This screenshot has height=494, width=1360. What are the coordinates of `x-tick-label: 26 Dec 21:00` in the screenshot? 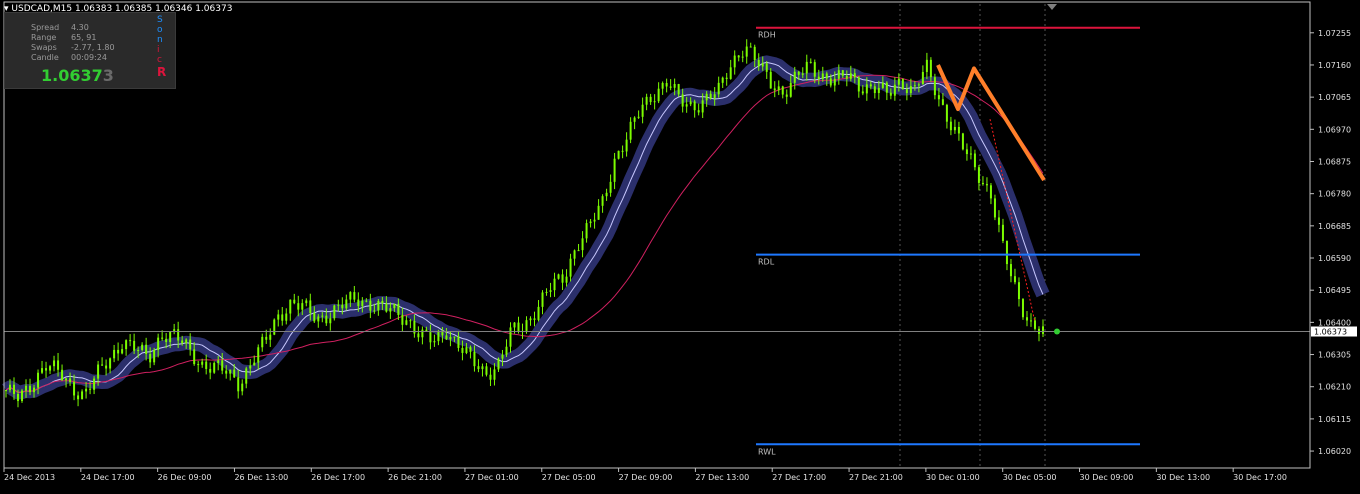 It's located at (415, 477).